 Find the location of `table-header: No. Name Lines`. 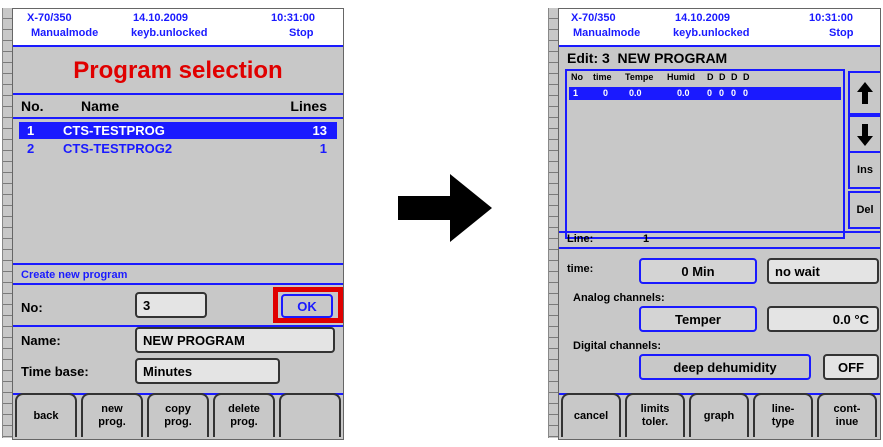

table-header: No. Name Lines is located at coordinates (178, 106).